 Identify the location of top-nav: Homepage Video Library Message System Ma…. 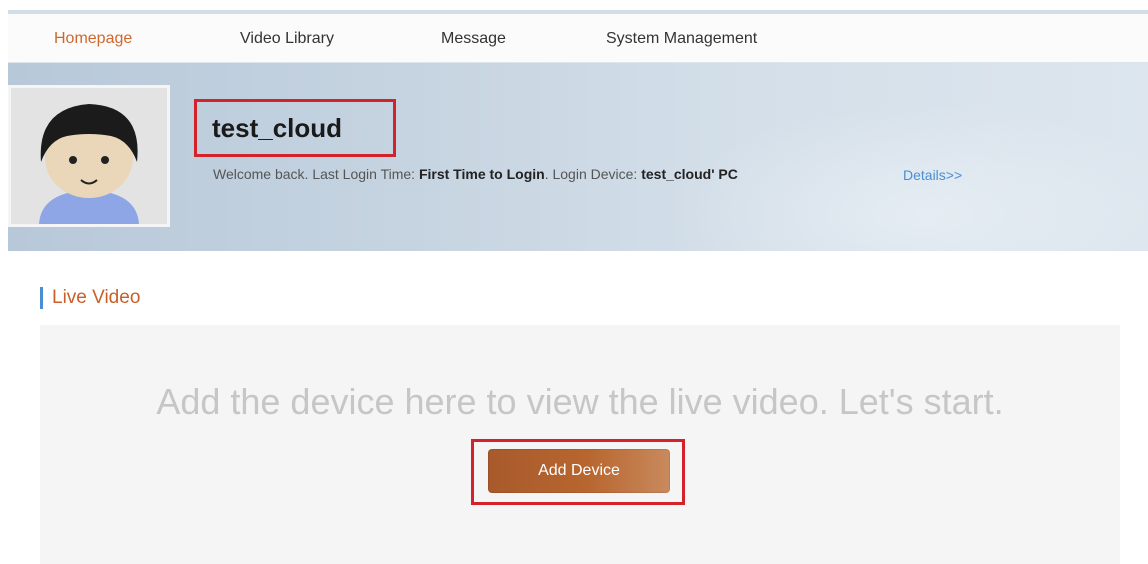
(578, 38).